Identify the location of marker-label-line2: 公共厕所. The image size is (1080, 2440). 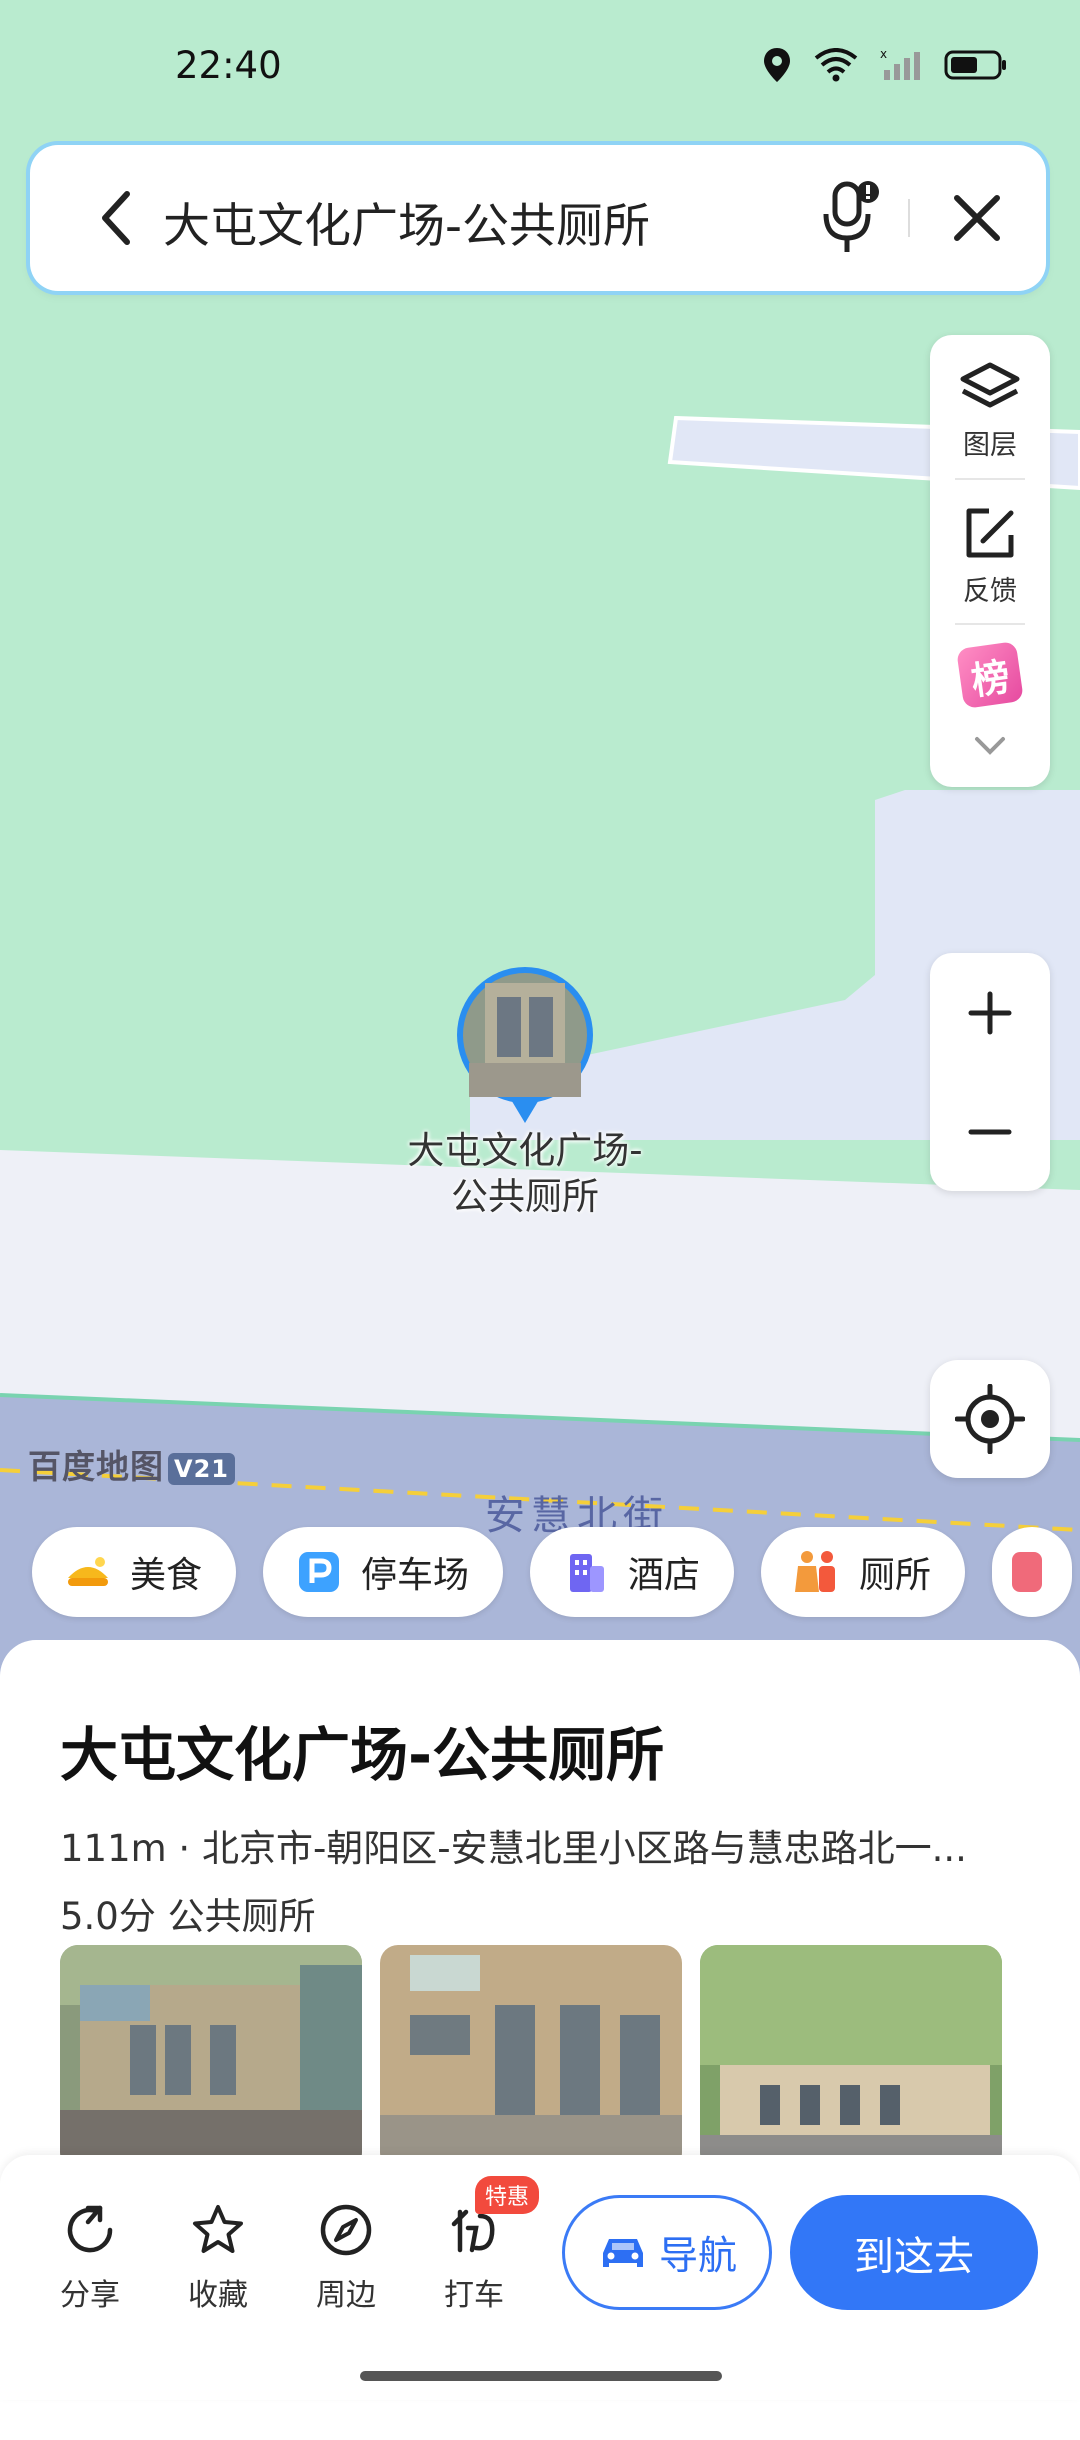
(525, 1196).